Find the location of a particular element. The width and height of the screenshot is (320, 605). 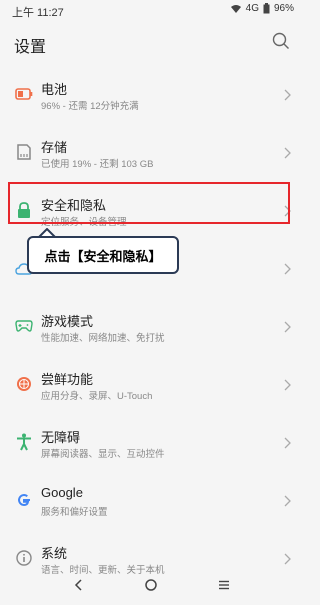

settings-item-battery: 电池 96% - 还需 12分钟充满 is located at coordinates (151, 94).